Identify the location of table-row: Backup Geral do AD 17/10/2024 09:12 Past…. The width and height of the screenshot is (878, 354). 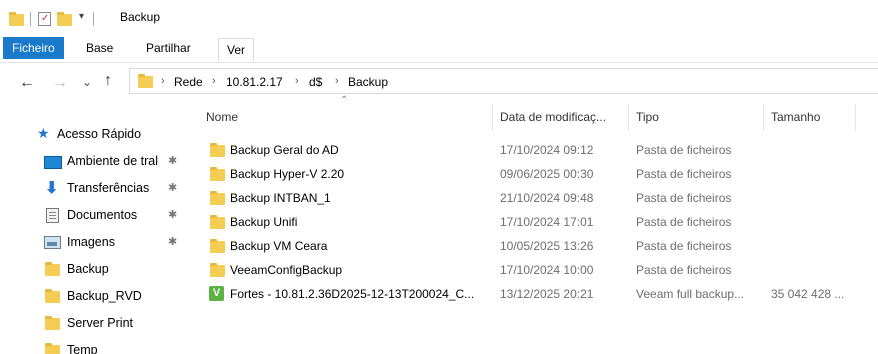
(535, 150).